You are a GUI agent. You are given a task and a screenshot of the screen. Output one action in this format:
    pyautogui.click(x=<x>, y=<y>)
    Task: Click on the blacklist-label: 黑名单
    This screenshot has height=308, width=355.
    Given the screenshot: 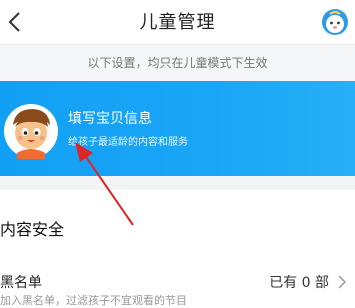 What is the action you would take?
    pyautogui.click(x=21, y=283)
    